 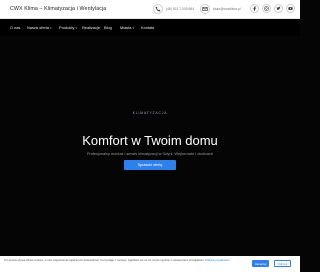 What do you see at coordinates (127, 27) in the screenshot?
I see `nav-item-miasta: Miasta▾` at bounding box center [127, 27].